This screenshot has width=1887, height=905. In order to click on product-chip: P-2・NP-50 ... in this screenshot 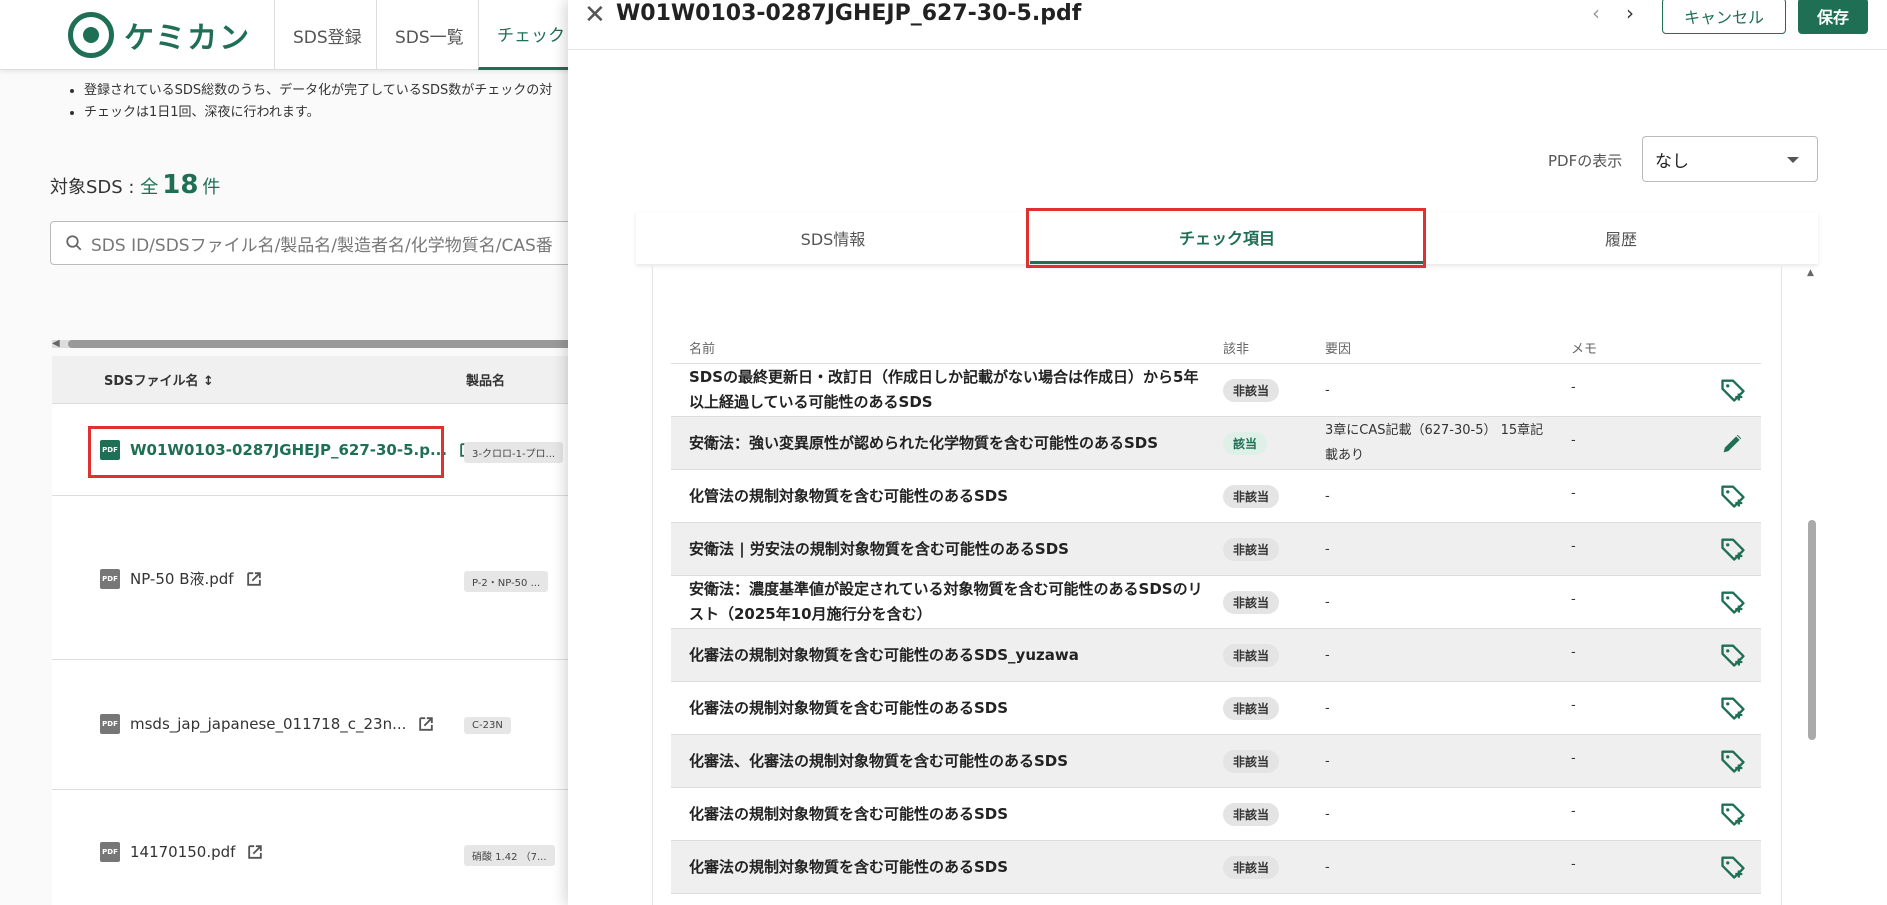, I will do `click(506, 581)`.